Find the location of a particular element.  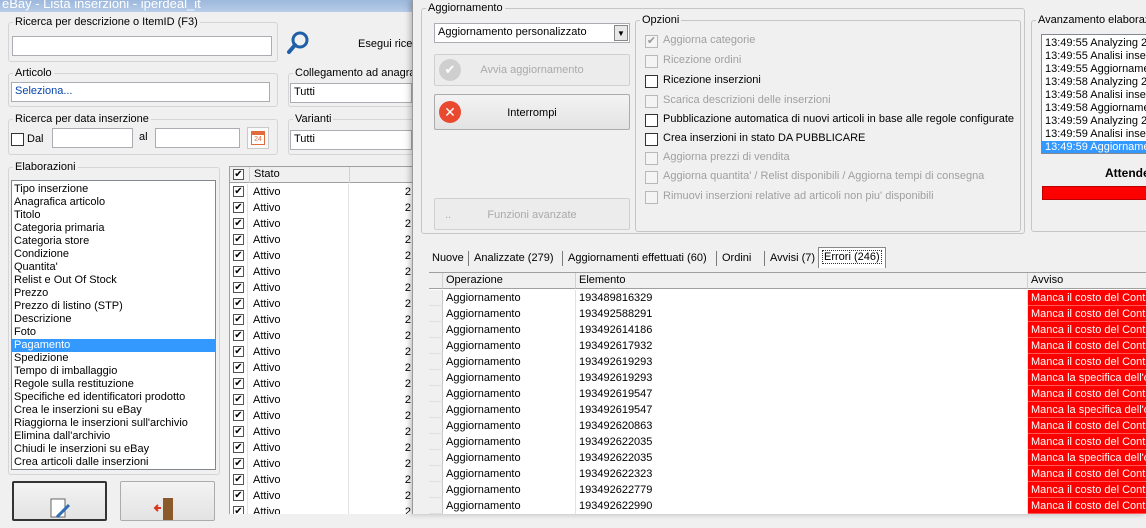

log-entry: 13:49:59 Analisi inser is located at coordinates (1094, 134).